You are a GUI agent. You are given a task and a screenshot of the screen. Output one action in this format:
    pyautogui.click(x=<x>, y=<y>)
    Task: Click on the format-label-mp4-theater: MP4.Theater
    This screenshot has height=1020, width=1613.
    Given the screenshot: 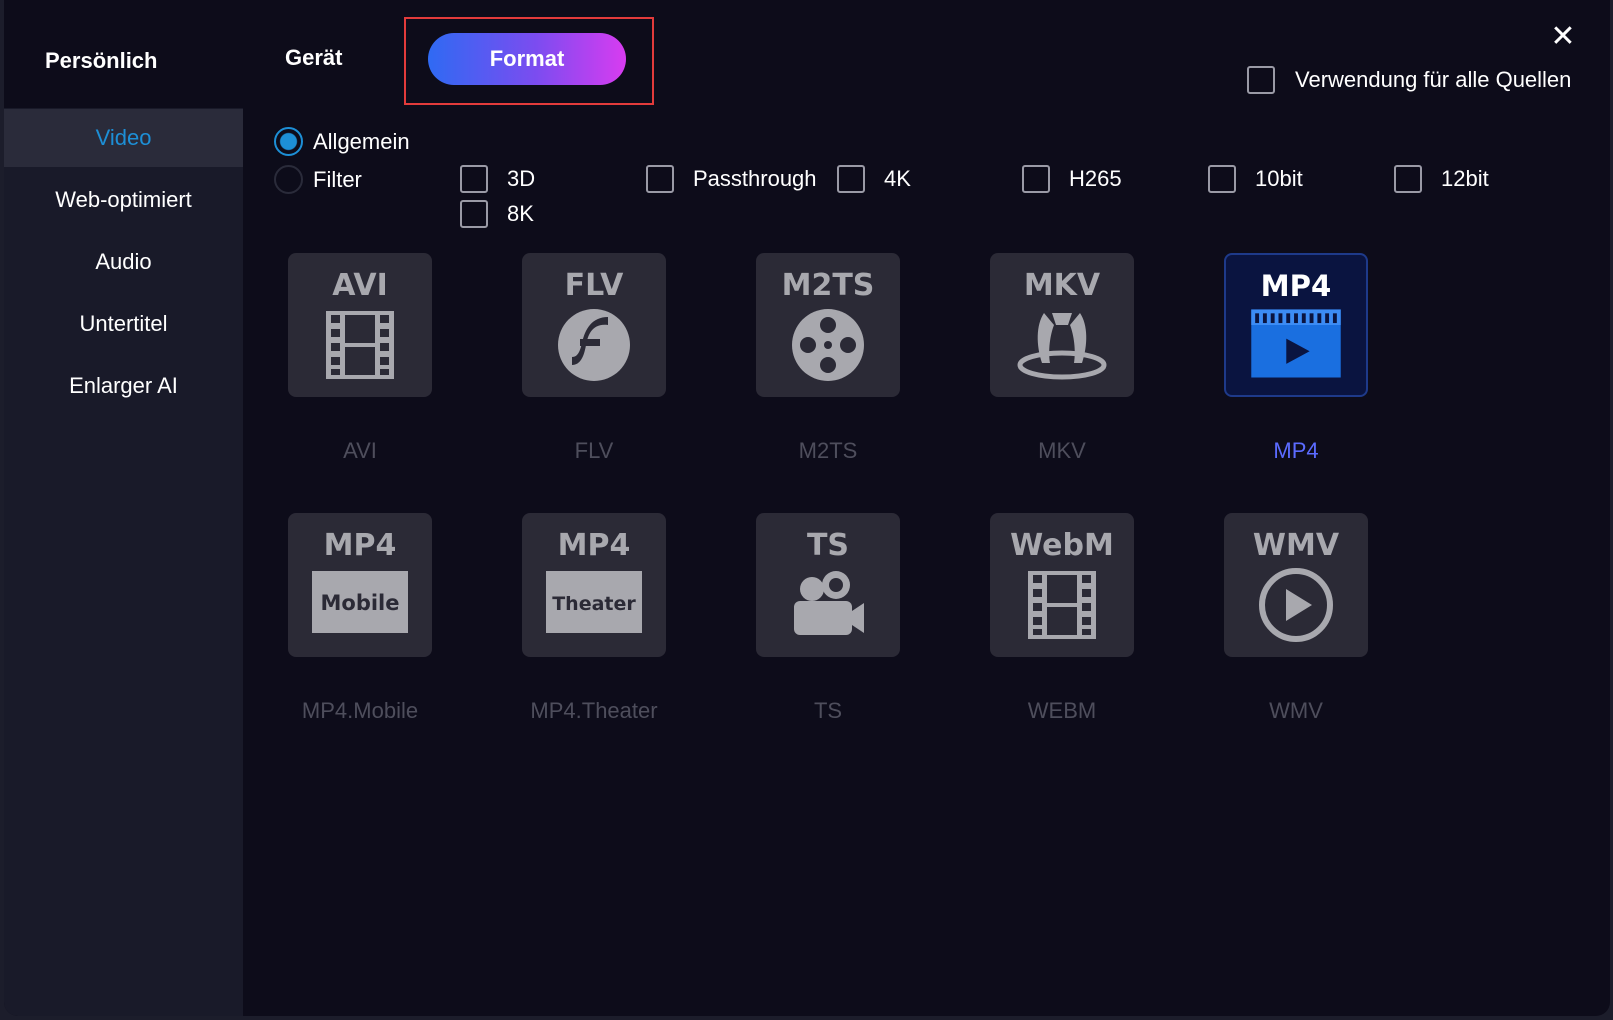 What is the action you would take?
    pyautogui.click(x=594, y=710)
    